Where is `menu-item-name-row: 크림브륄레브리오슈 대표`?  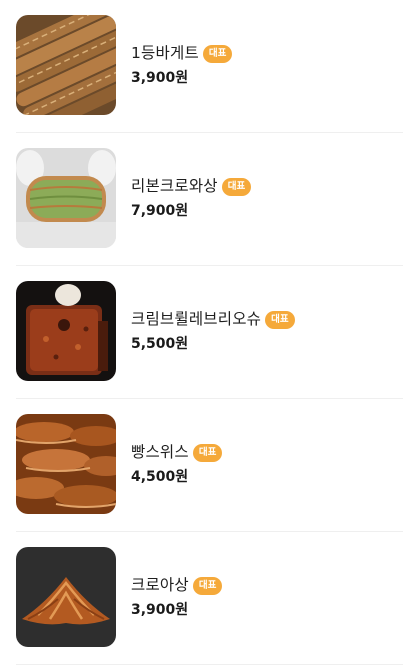 menu-item-name-row: 크림브륄레브리오슈 대표 is located at coordinates (213, 318).